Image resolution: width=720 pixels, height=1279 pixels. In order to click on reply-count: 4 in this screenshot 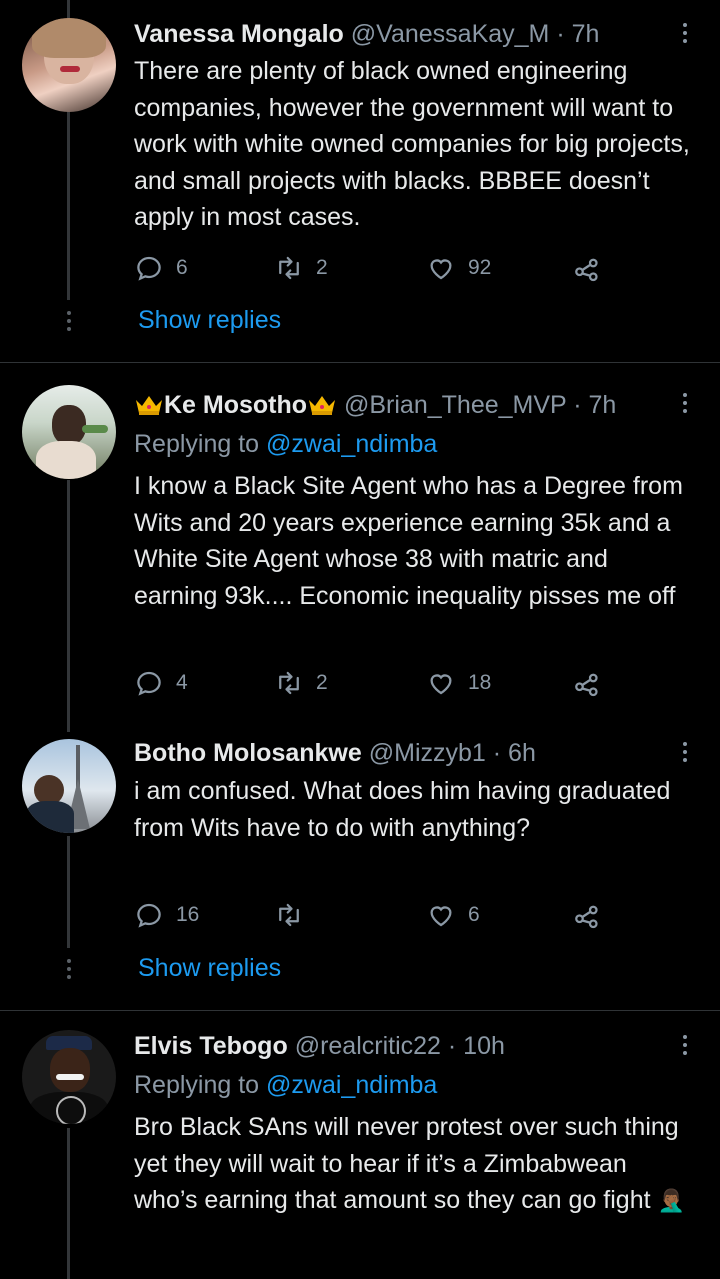, I will do `click(182, 682)`.